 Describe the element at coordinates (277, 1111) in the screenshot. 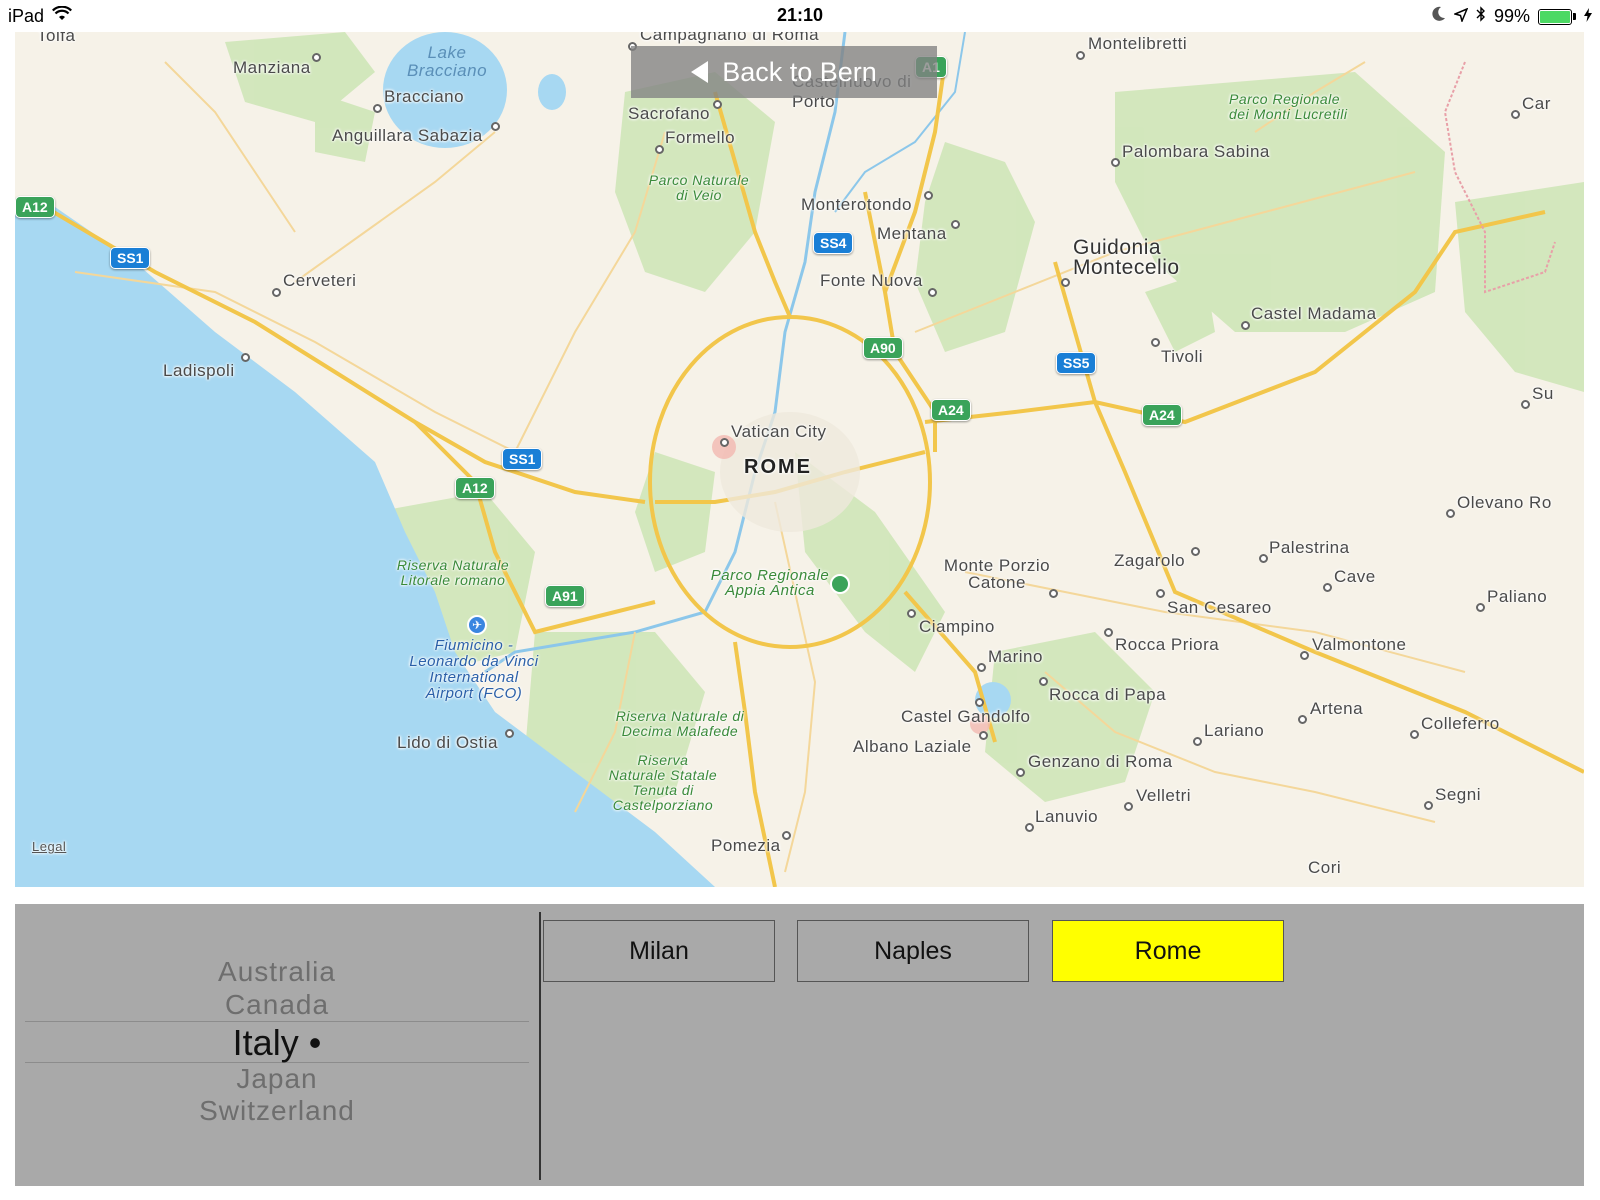

I see `picker-item-switzerland: Switzerland` at that location.